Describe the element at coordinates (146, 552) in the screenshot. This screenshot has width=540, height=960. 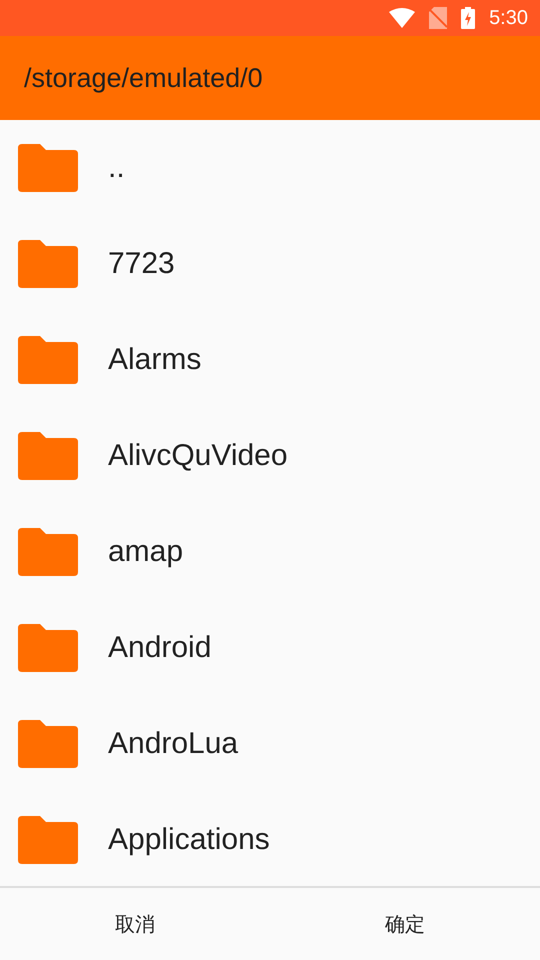
I see `folder-name: amap` at that location.